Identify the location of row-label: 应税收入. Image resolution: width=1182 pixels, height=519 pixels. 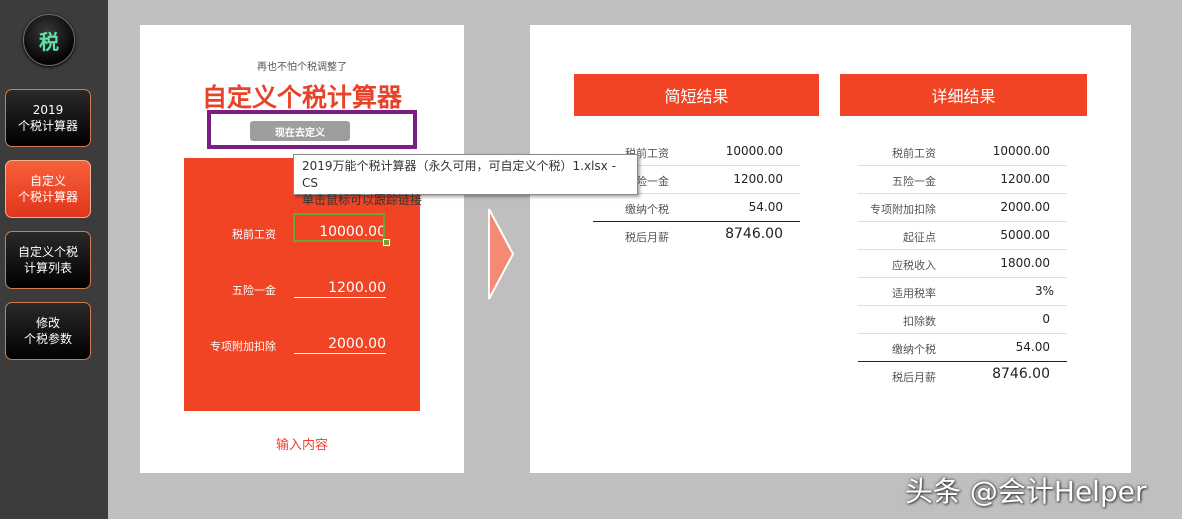
(914, 265).